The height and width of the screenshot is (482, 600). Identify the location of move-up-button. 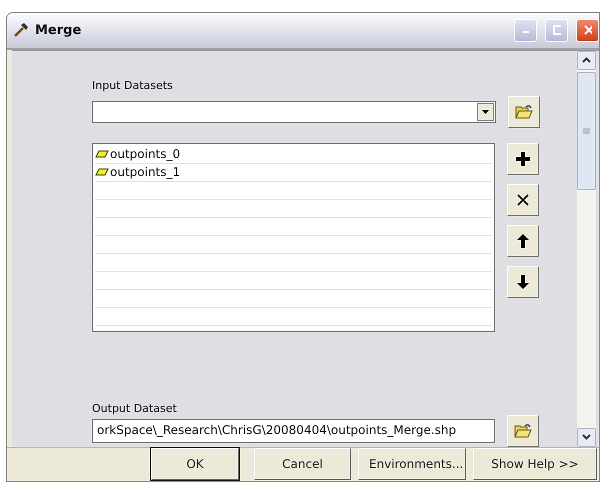
(523, 240).